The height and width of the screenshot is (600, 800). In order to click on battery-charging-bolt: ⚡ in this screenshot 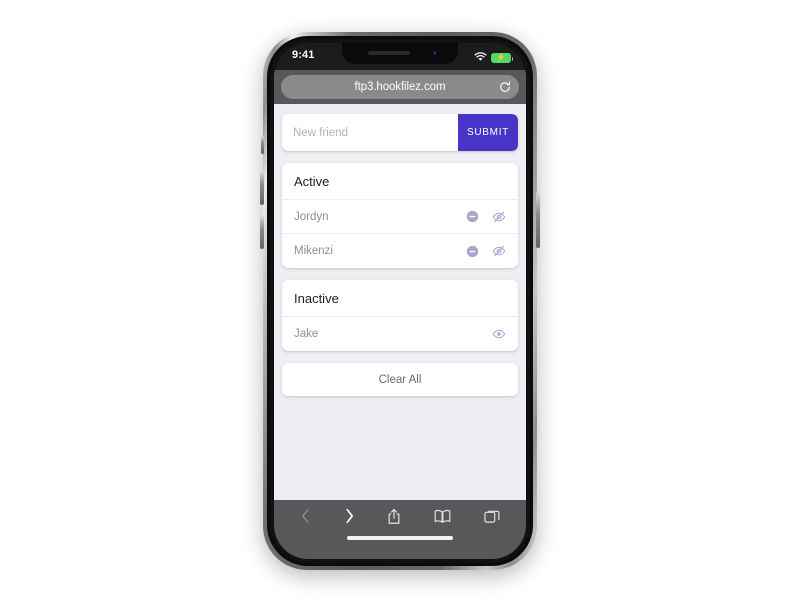, I will do `click(501, 57)`.